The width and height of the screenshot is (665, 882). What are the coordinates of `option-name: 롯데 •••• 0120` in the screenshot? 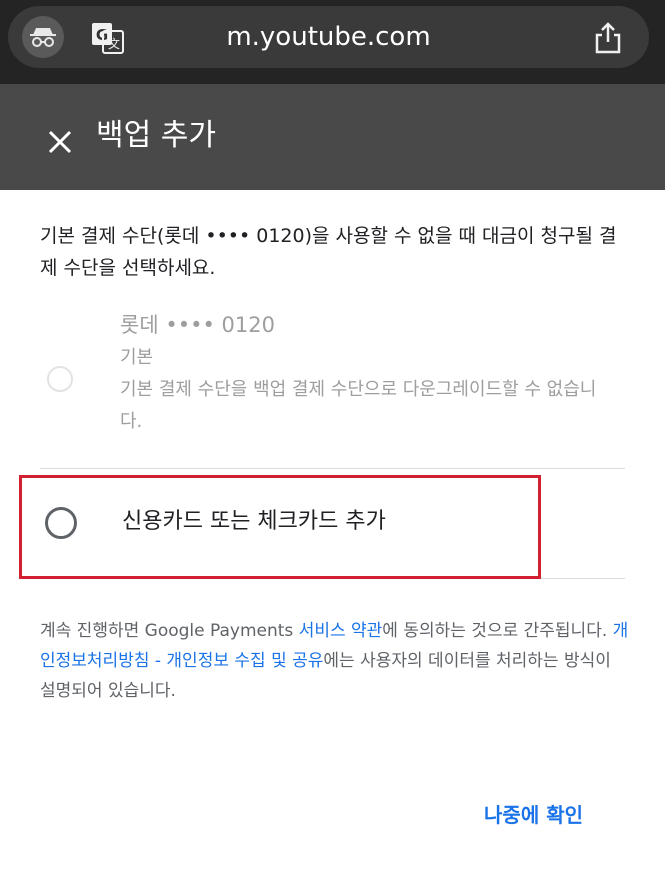 It's located at (197, 325).